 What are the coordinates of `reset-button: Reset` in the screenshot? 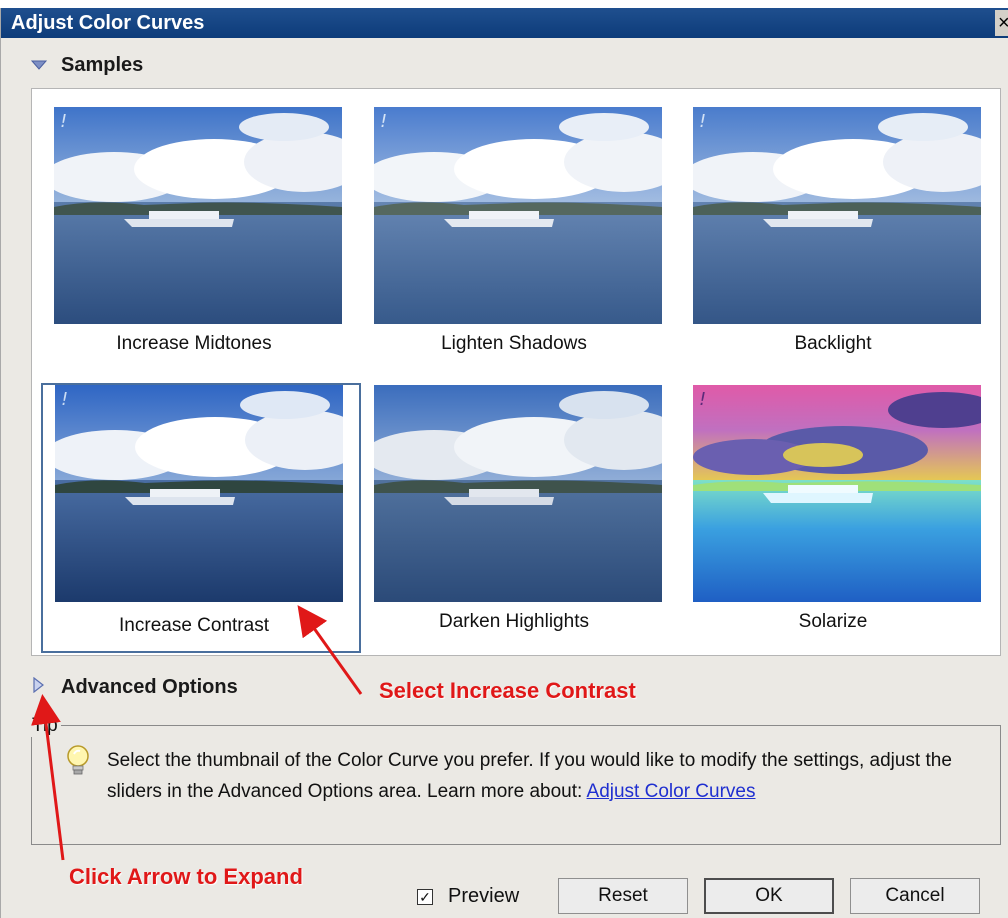 It's located at (623, 896).